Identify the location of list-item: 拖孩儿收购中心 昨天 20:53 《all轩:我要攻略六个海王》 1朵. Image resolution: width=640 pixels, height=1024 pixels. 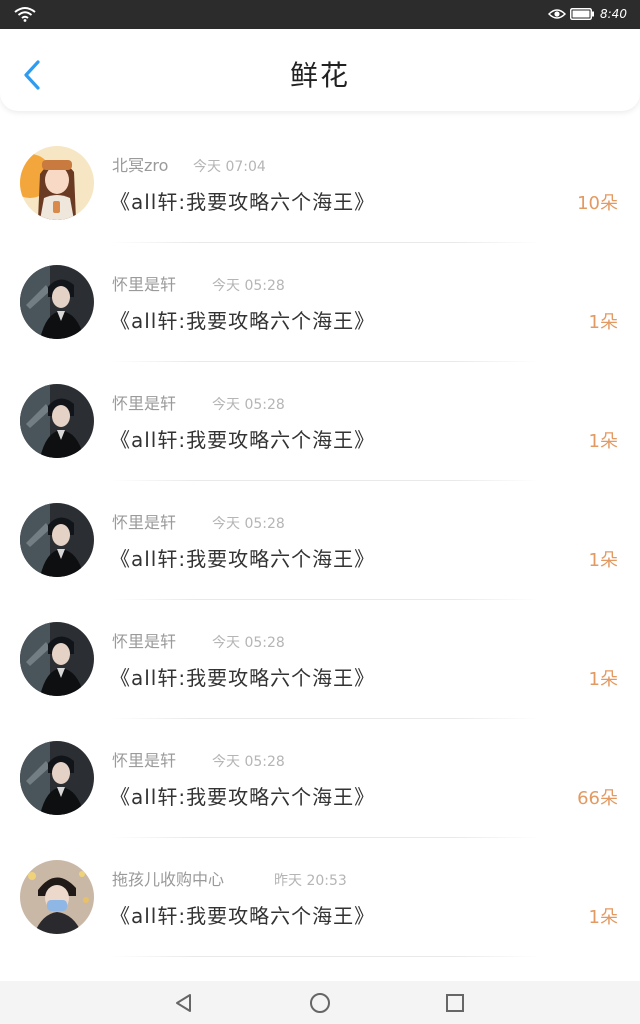
(320, 899).